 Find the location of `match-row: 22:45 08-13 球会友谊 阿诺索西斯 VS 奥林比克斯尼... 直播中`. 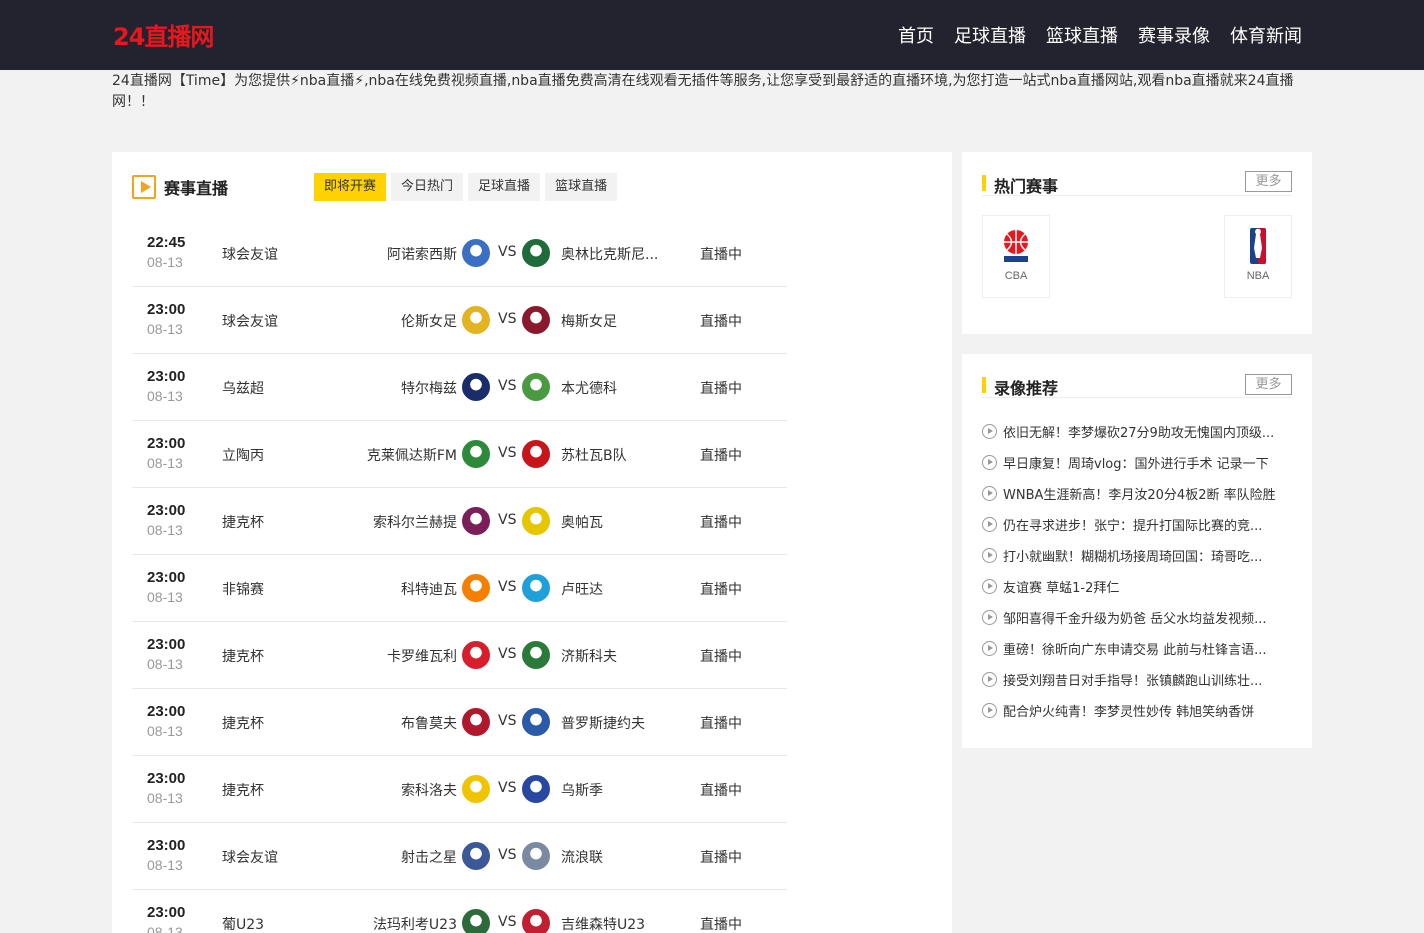

match-row: 22:45 08-13 球会友谊 阿诺索西斯 VS 奥林比克斯尼... 直播中 is located at coordinates (459, 253).